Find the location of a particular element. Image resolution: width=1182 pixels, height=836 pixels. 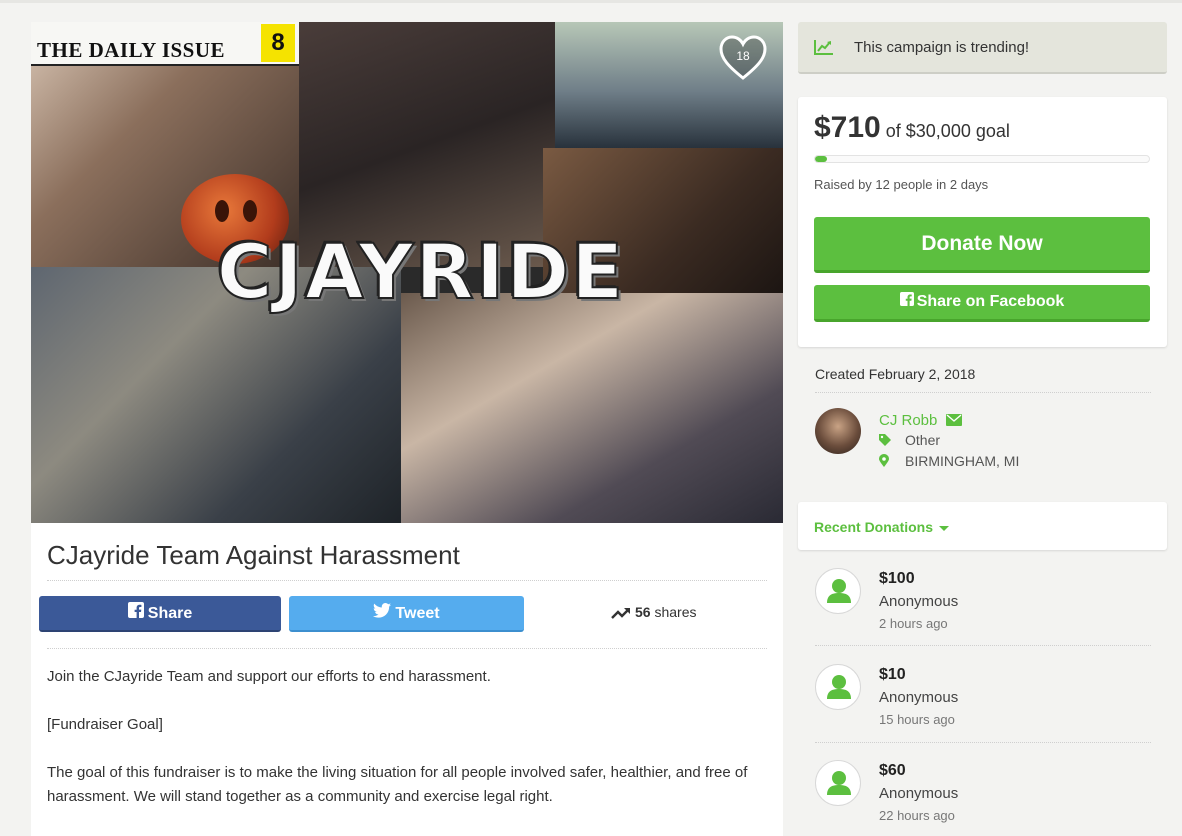

tweet-button: Tweet is located at coordinates (406, 614).